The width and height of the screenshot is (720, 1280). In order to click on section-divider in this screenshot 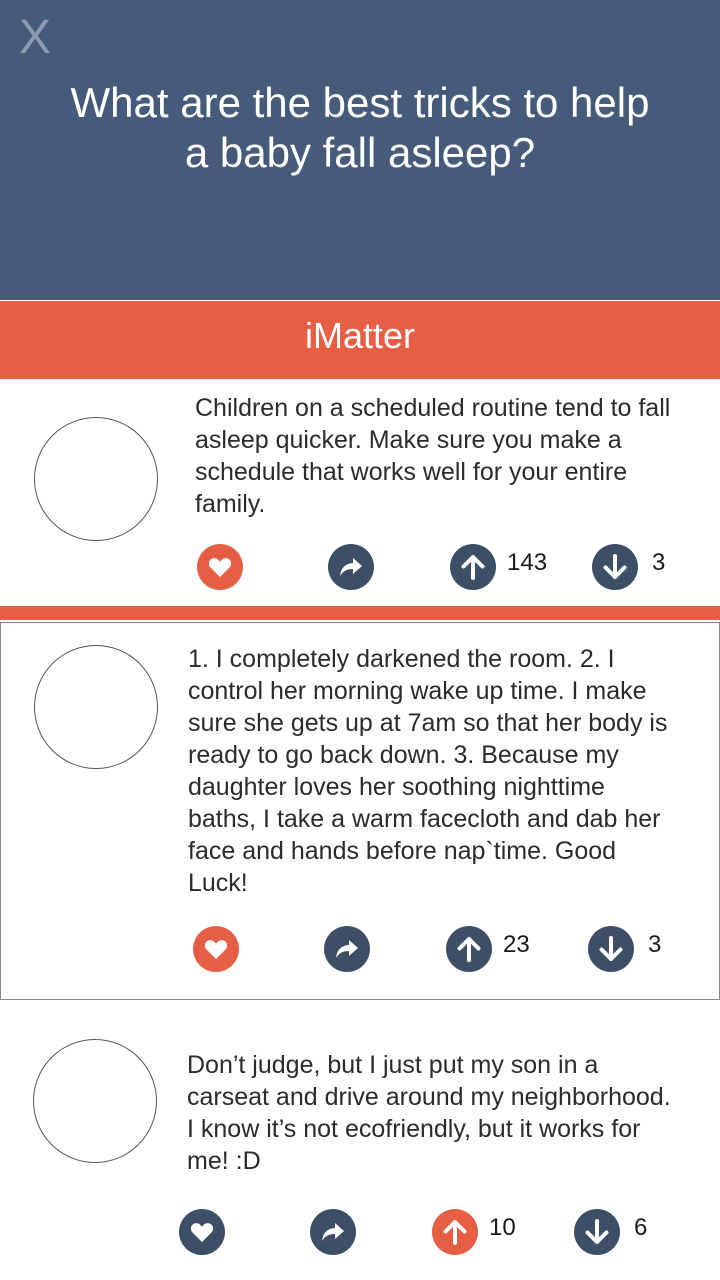, I will do `click(360, 613)`.